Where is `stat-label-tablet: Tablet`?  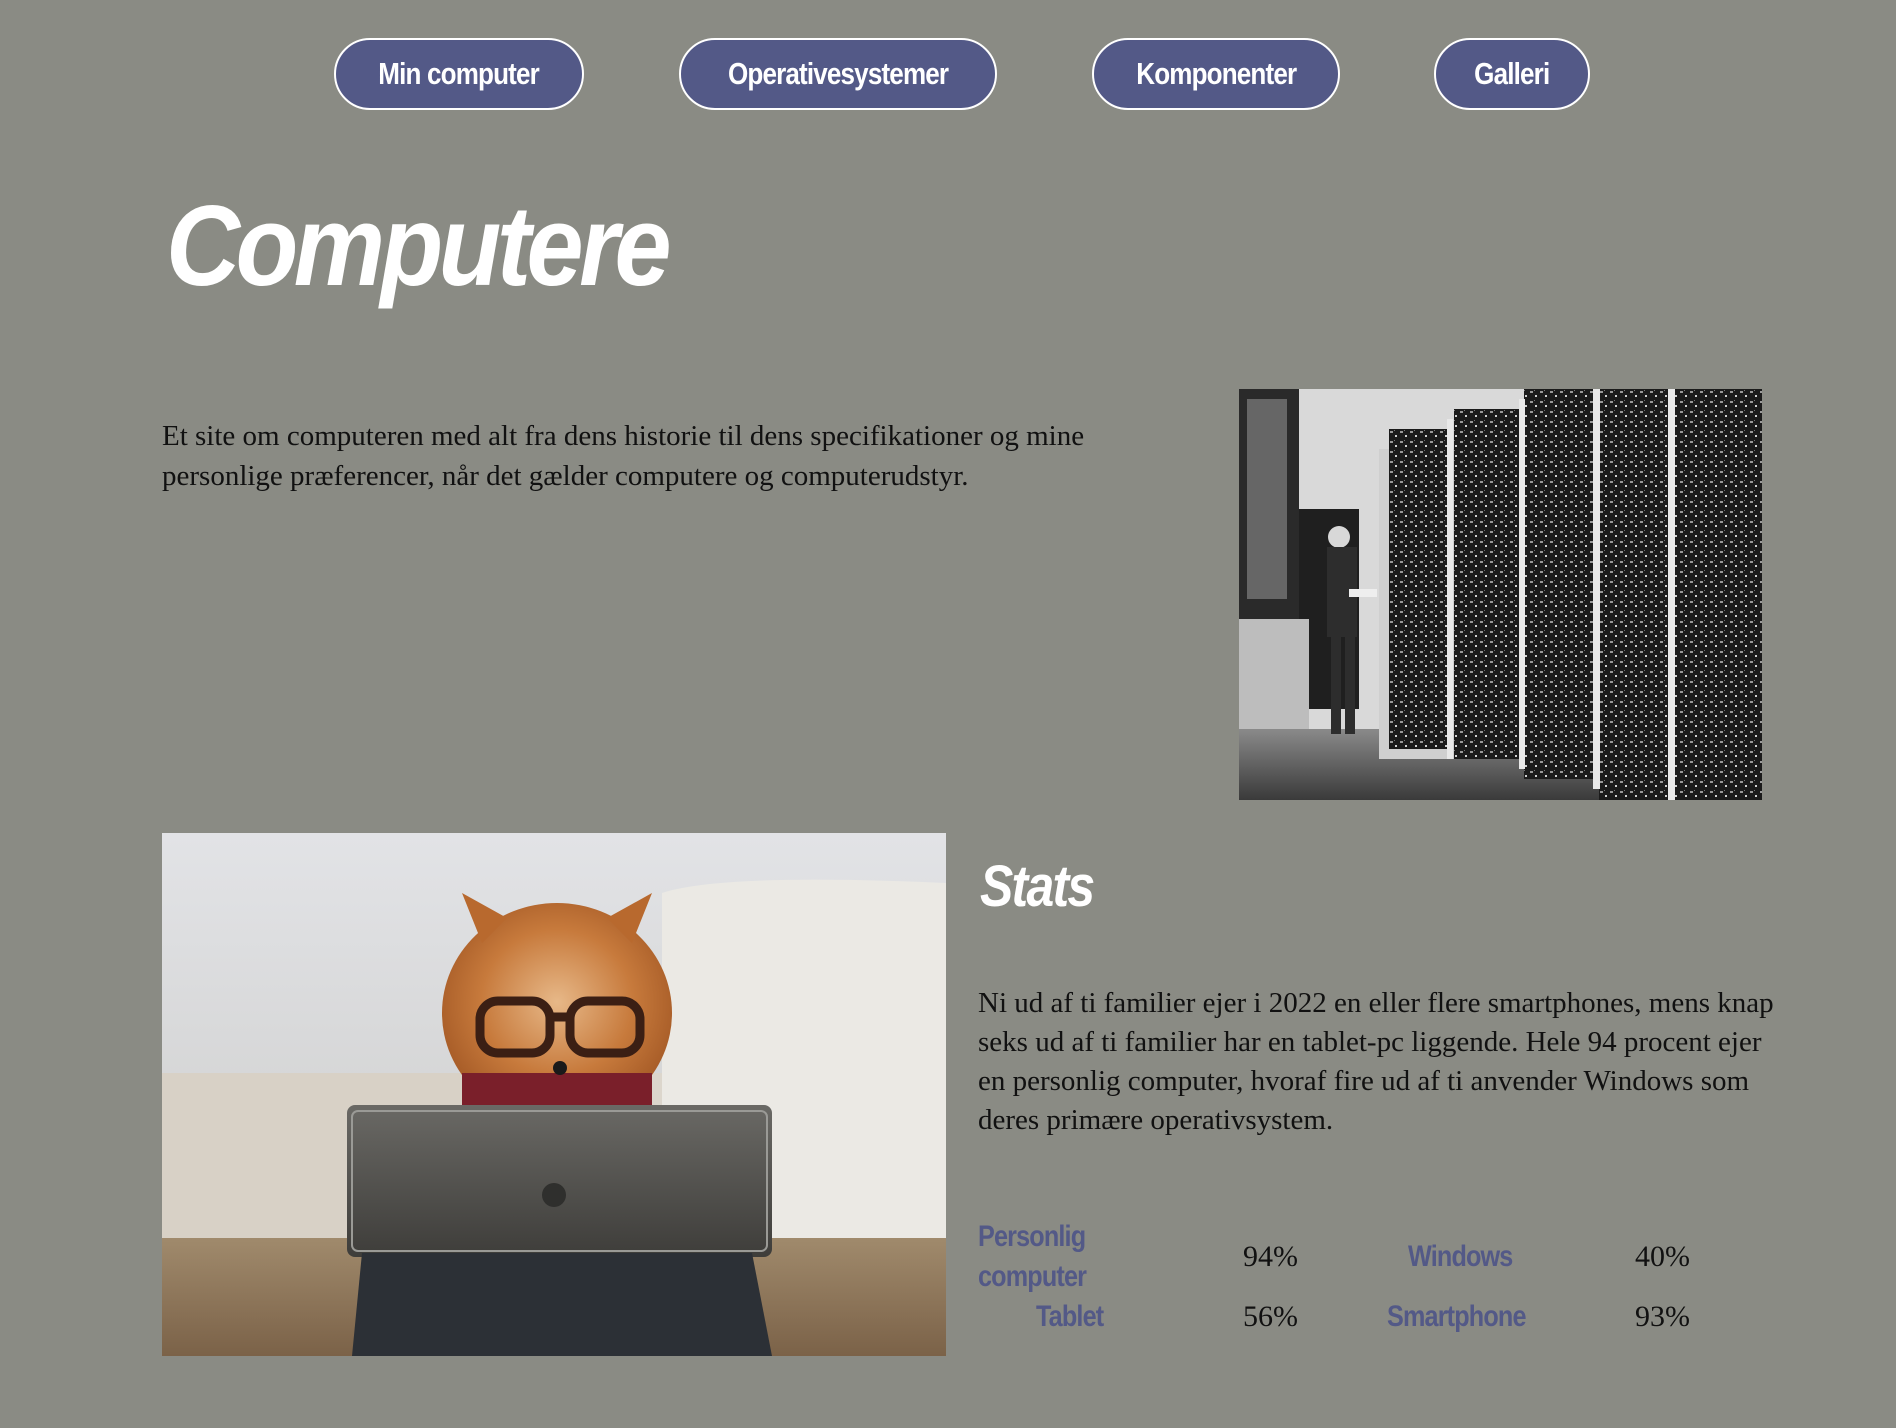
stat-label-tablet: Tablet is located at coordinates (1070, 1316).